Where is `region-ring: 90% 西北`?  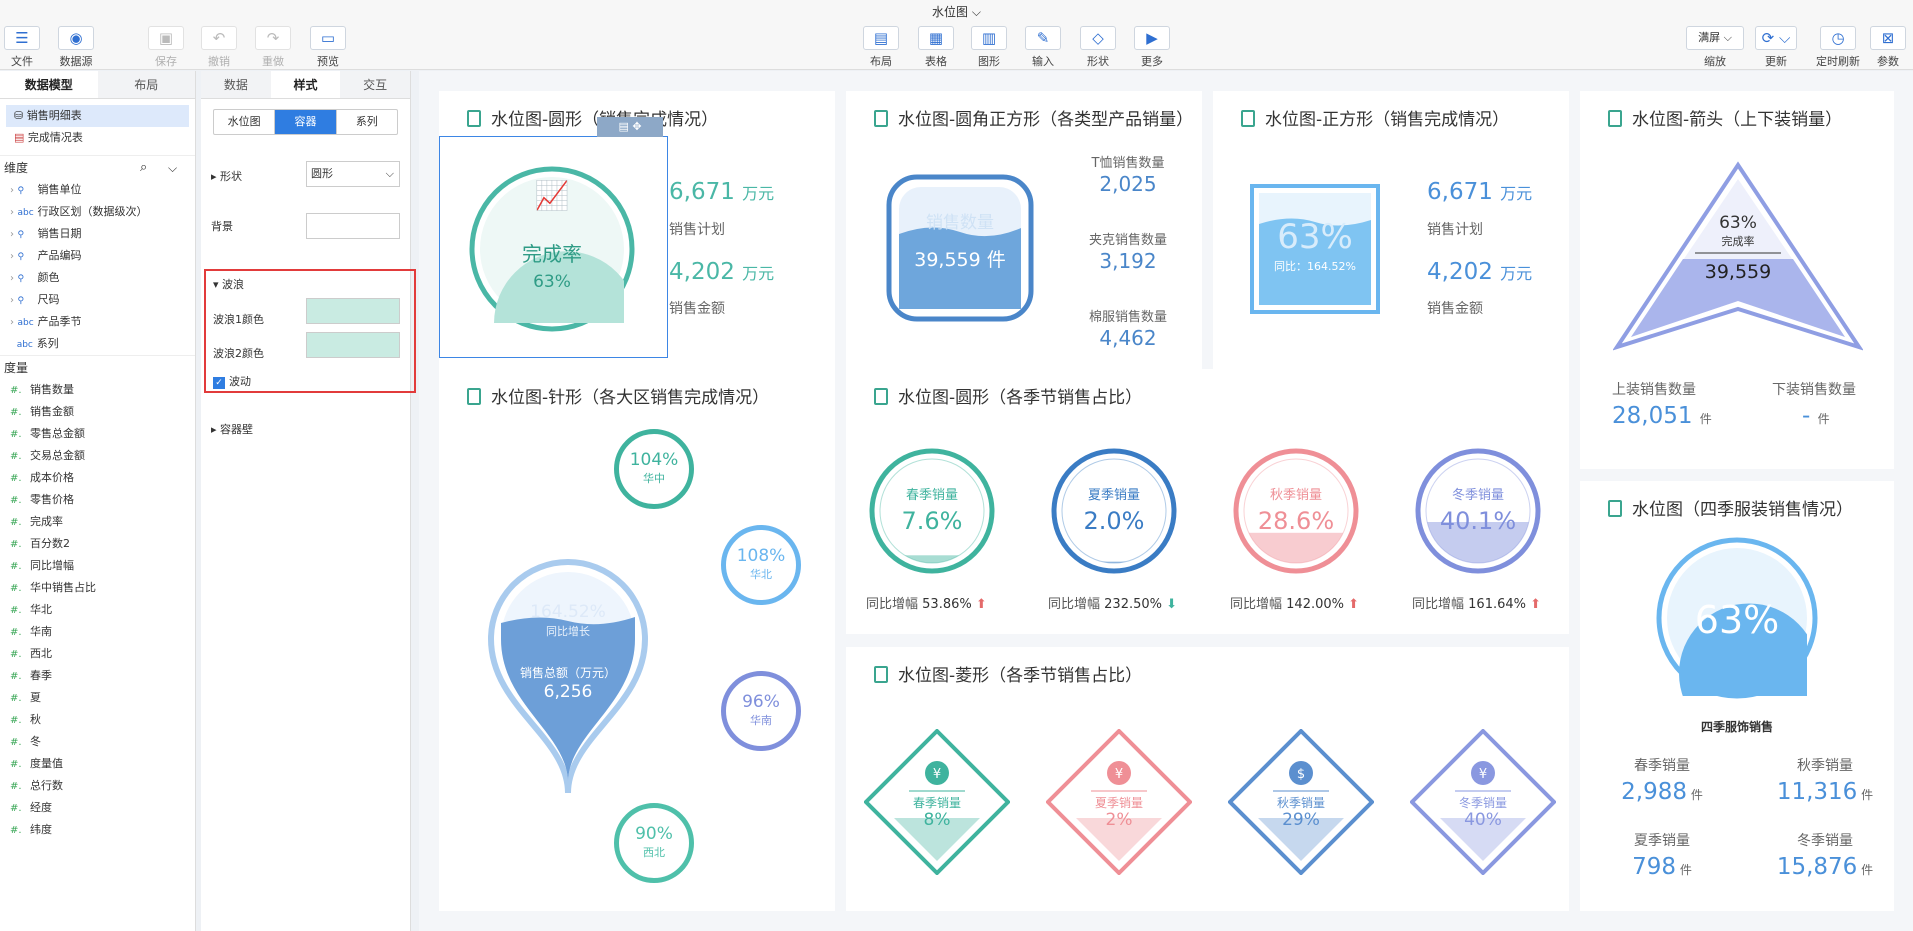
region-ring: 90% 西北 is located at coordinates (654, 843).